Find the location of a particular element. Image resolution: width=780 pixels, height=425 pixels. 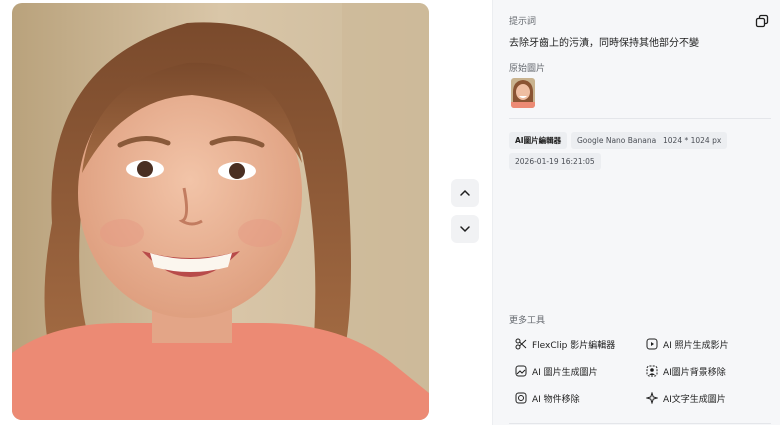

tool-ai-background-remover: AI圖片背景移除 is located at coordinates (686, 371).